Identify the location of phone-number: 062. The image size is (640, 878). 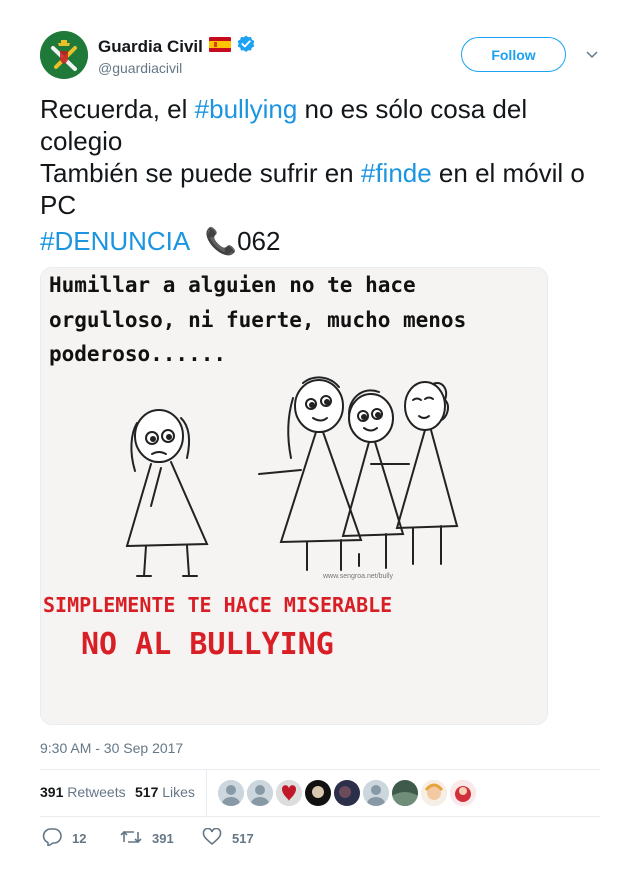
(259, 241).